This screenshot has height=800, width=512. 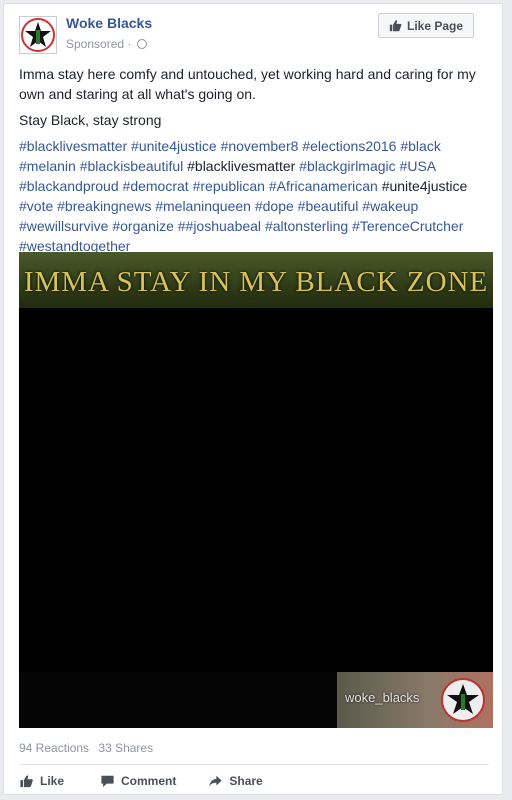 What do you see at coordinates (107, 781) in the screenshot?
I see `speech-bubble-icon` at bounding box center [107, 781].